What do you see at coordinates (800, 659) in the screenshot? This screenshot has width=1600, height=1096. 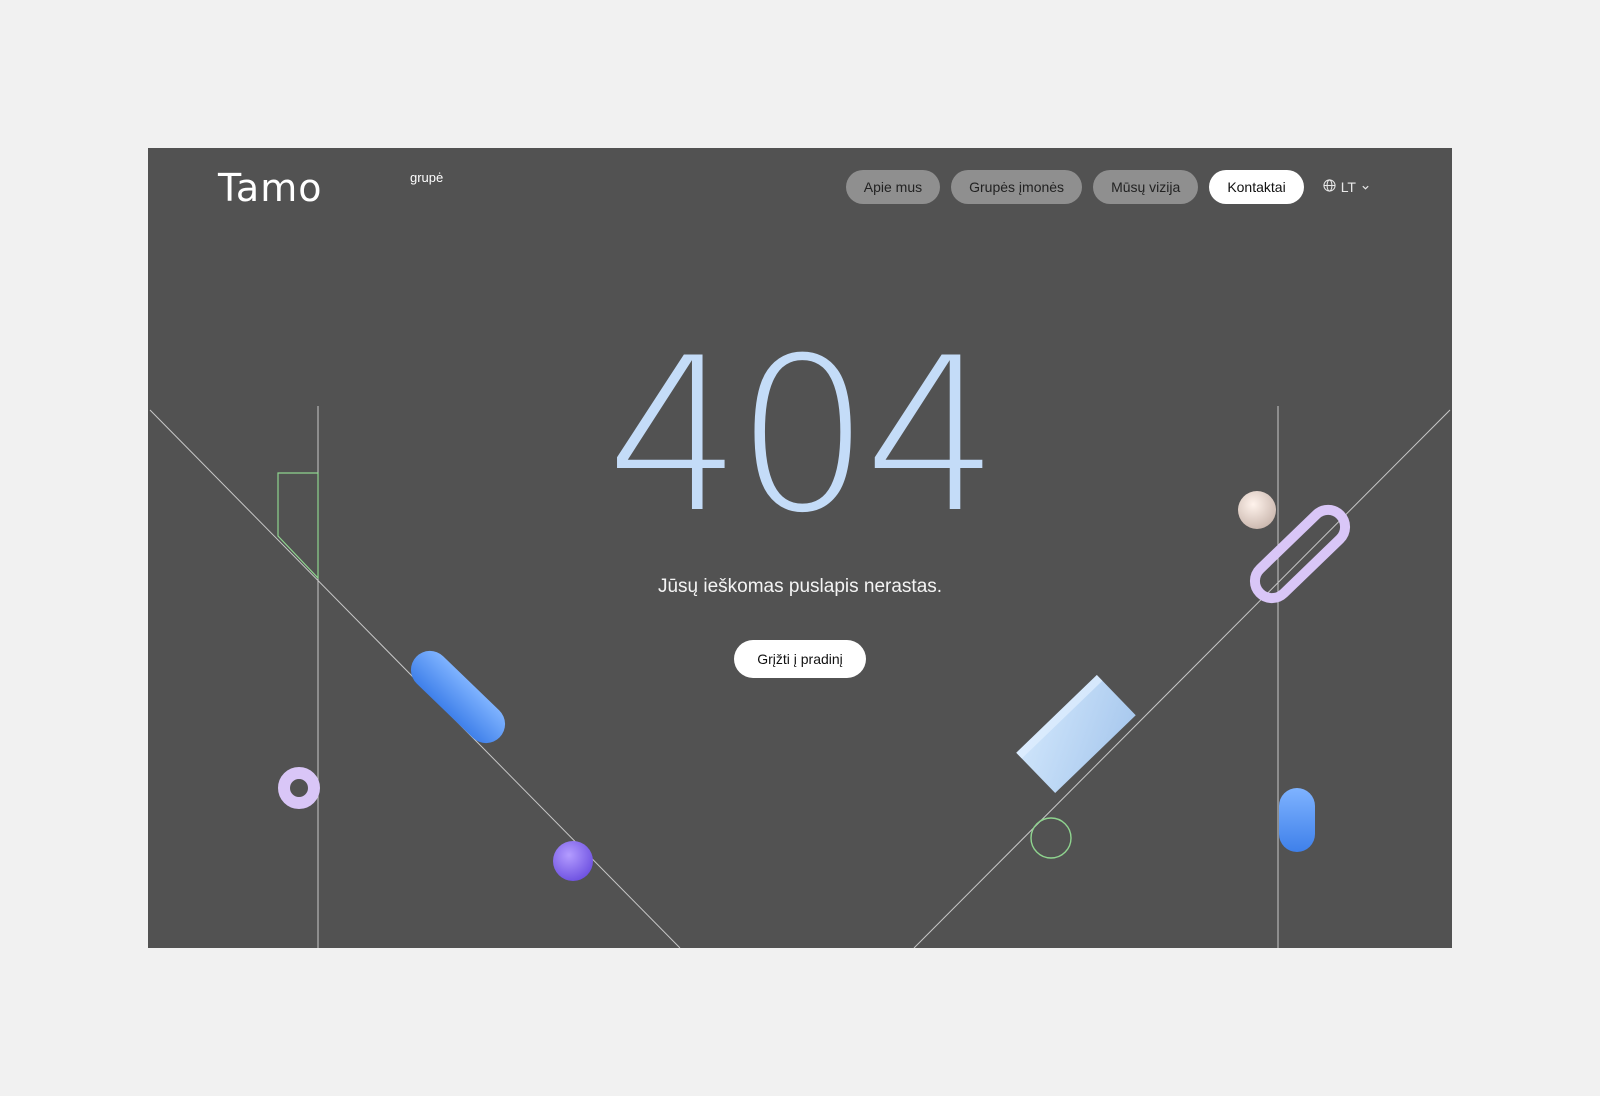 I see `back-home-button: Grįžti į pradinį` at bounding box center [800, 659].